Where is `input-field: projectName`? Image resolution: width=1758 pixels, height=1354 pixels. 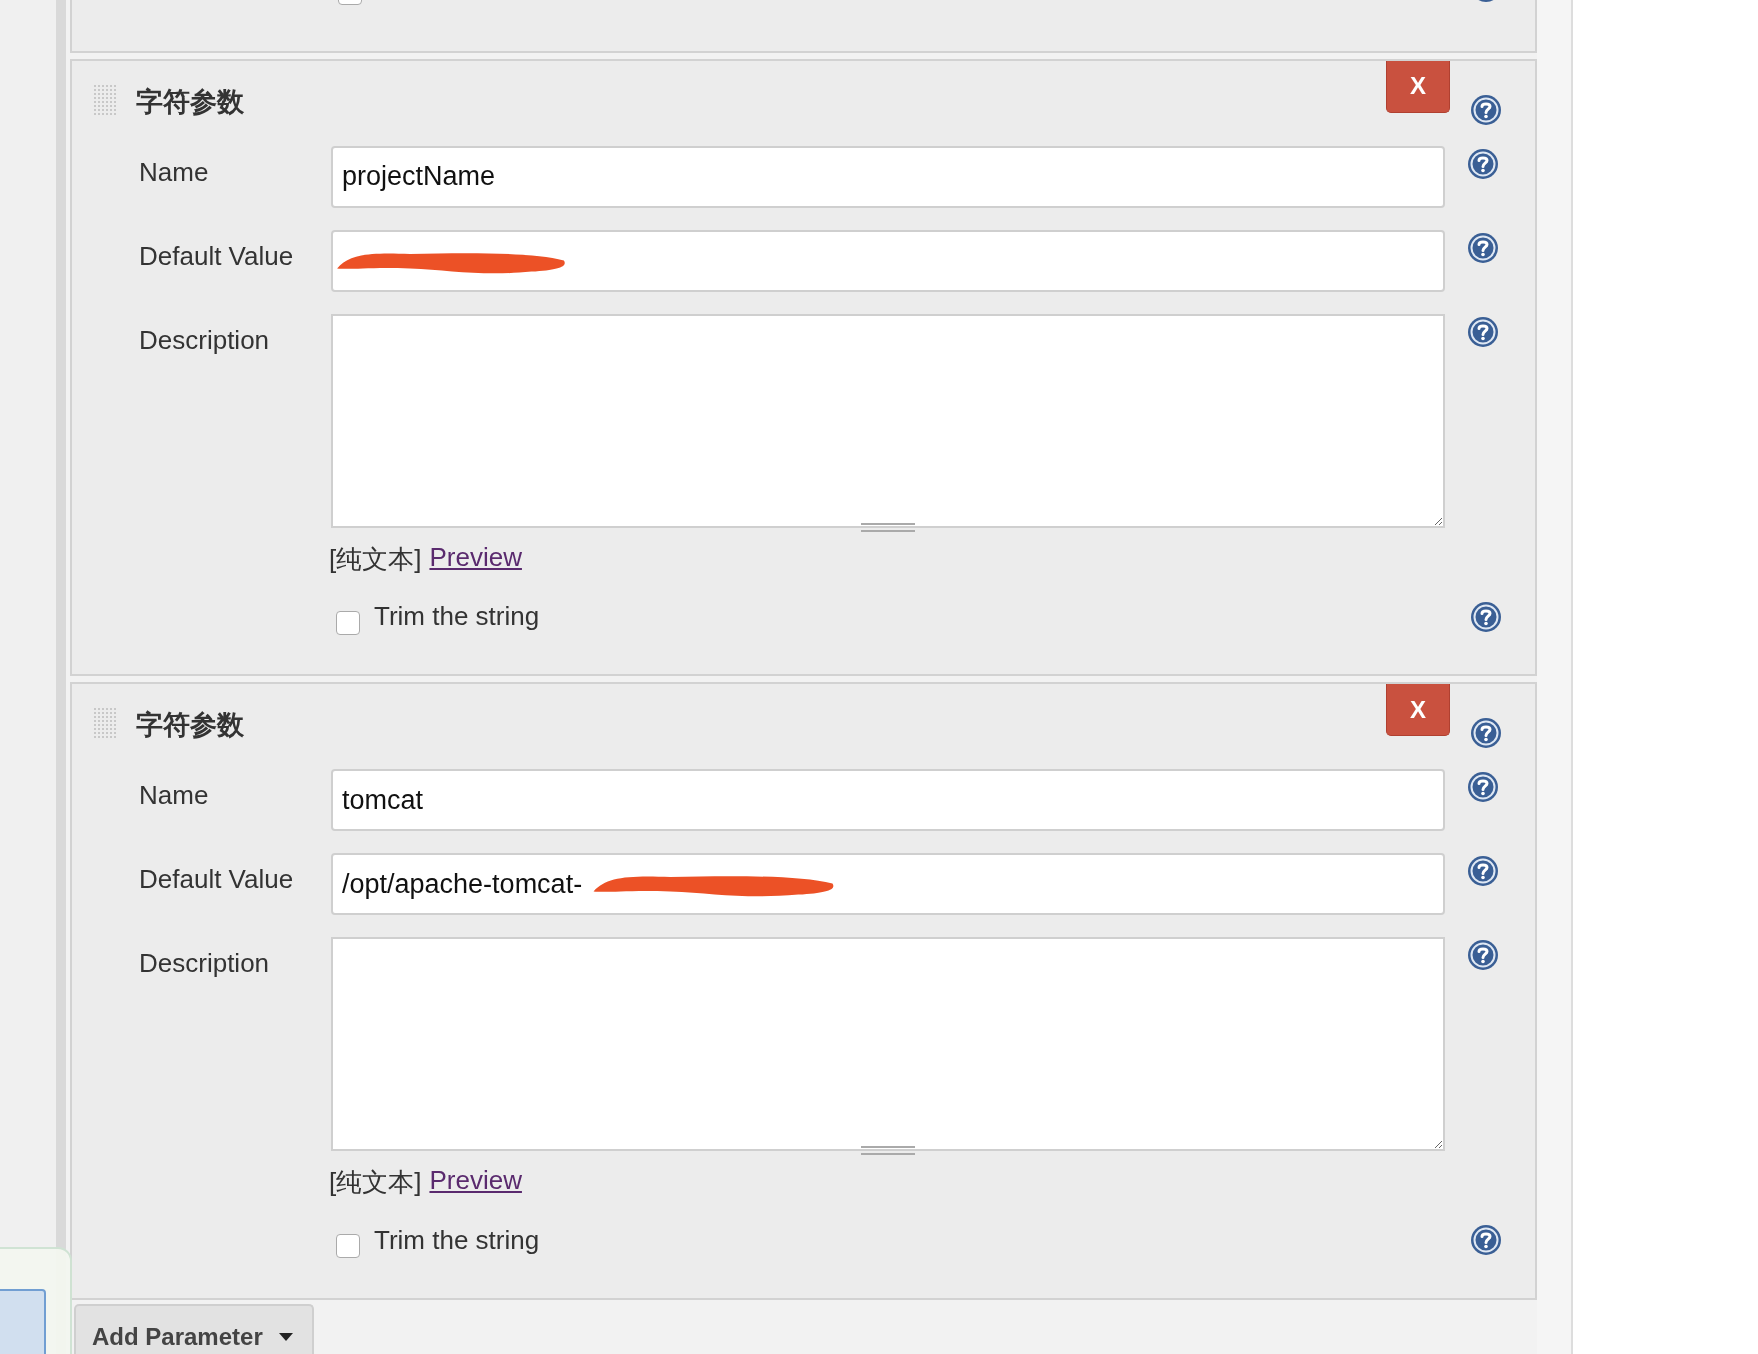
input-field: projectName is located at coordinates (888, 176).